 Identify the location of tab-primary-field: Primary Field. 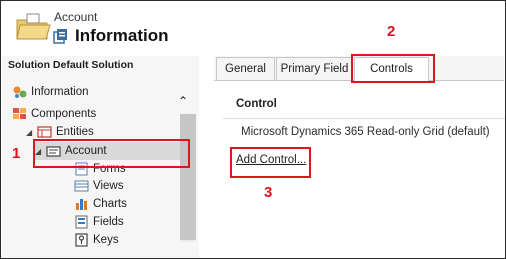
(314, 68).